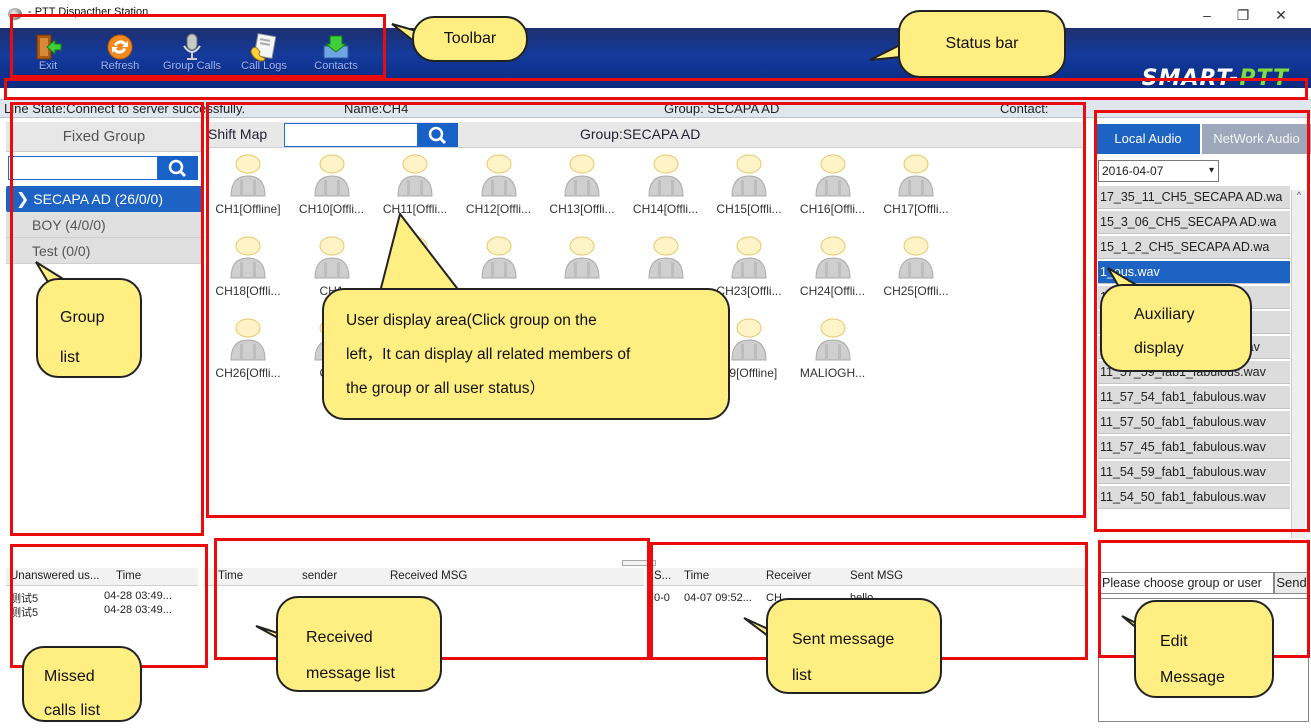 The width and height of the screenshot is (1311, 728). Describe the element at coordinates (359, 644) in the screenshot. I see `received-callout: Received message list` at that location.